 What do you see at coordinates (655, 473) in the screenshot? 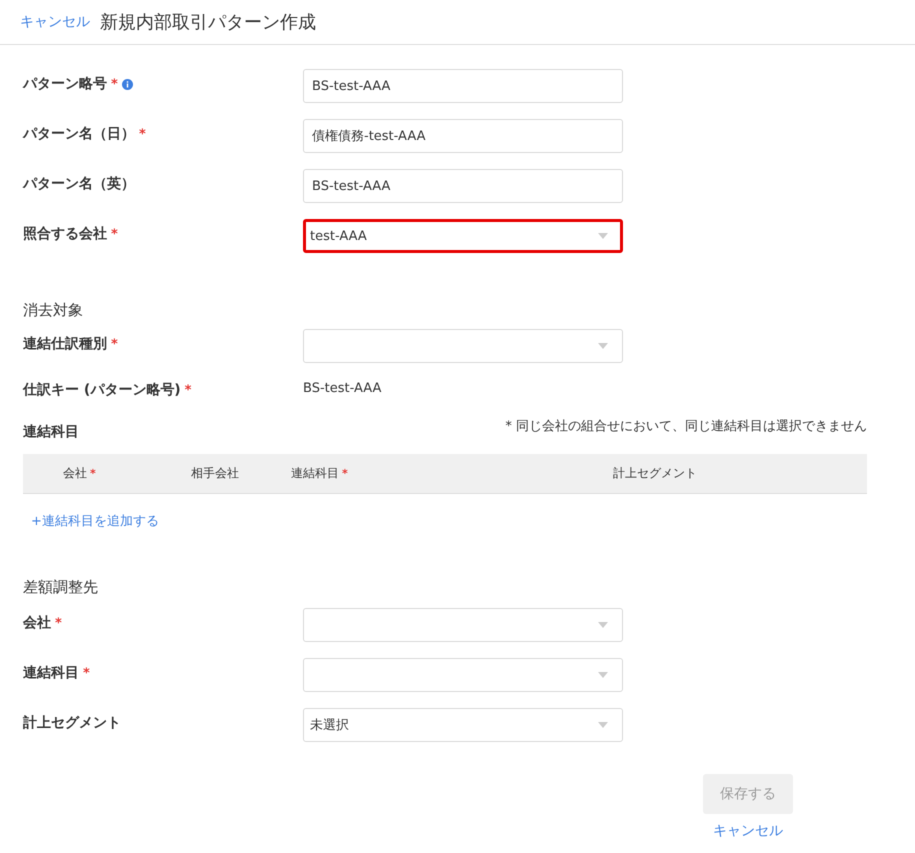
I see `column-header: 計上セグメント` at bounding box center [655, 473].